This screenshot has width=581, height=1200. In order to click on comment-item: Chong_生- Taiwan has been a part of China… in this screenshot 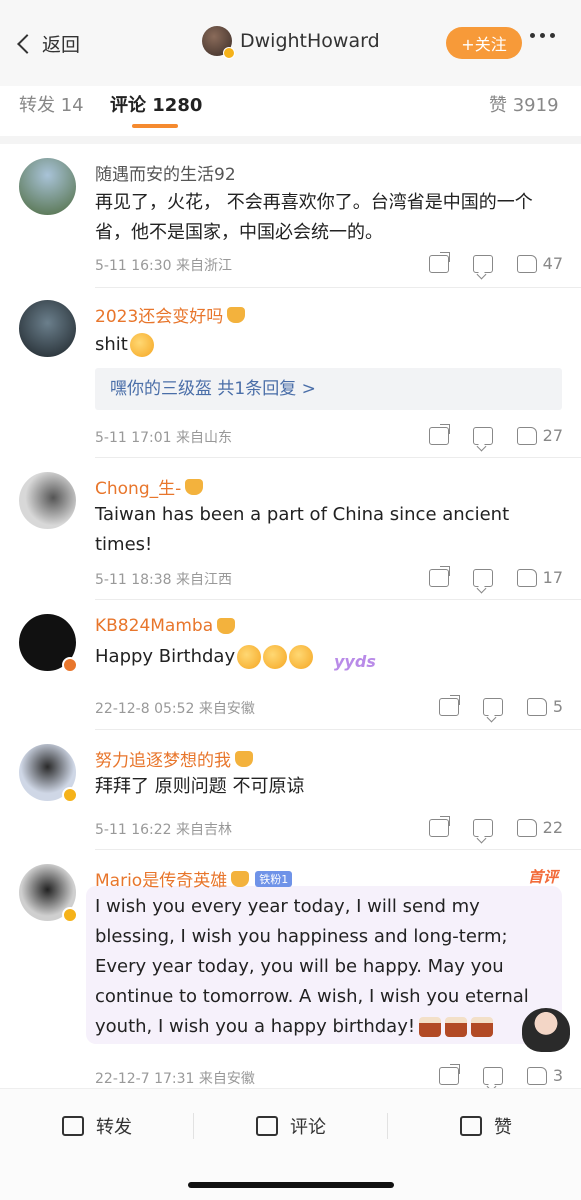, I will do `click(290, 529)`.